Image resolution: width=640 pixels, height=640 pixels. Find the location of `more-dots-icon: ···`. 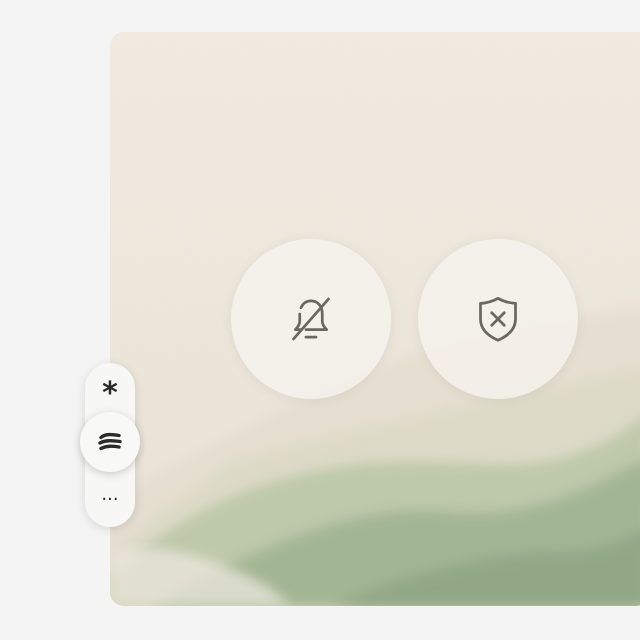

more-dots-icon: ··· is located at coordinates (110, 499).